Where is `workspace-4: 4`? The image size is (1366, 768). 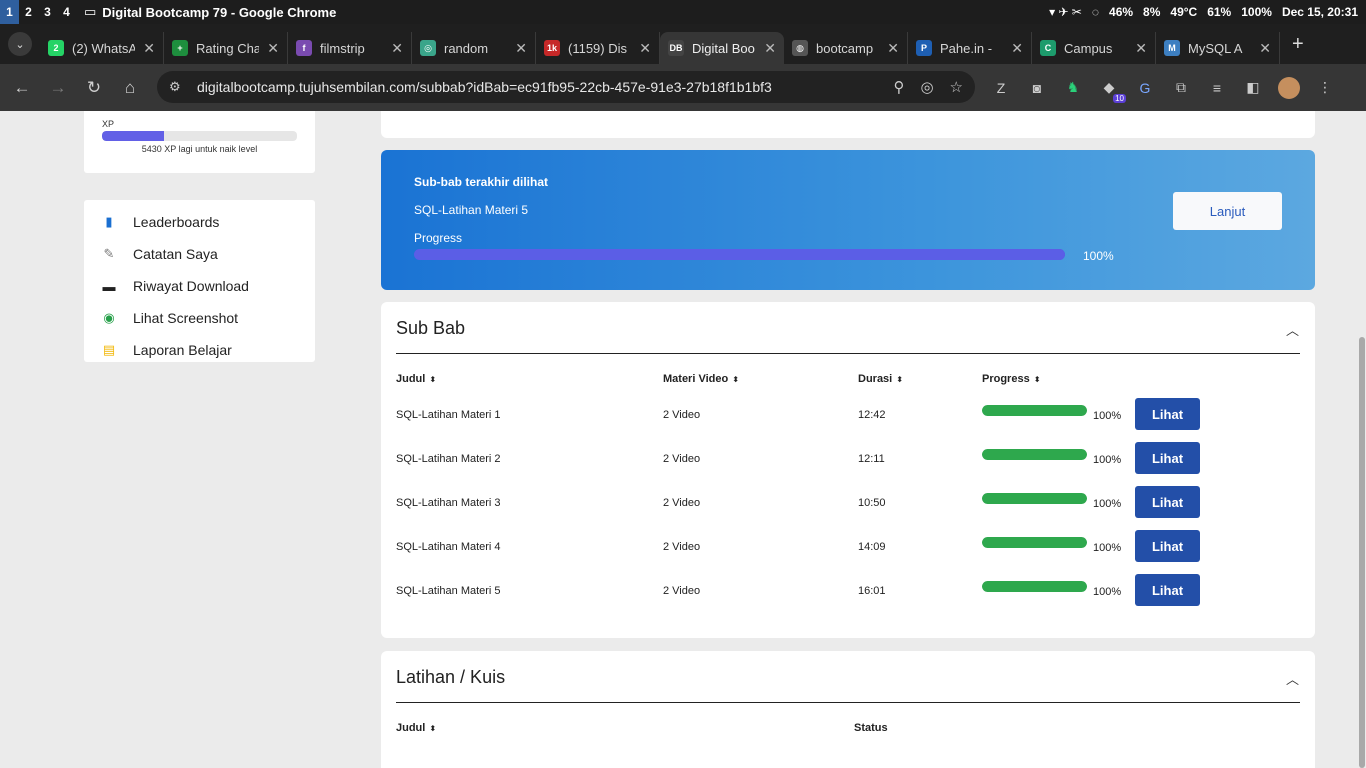
workspace-4: 4 is located at coordinates (66, 12).